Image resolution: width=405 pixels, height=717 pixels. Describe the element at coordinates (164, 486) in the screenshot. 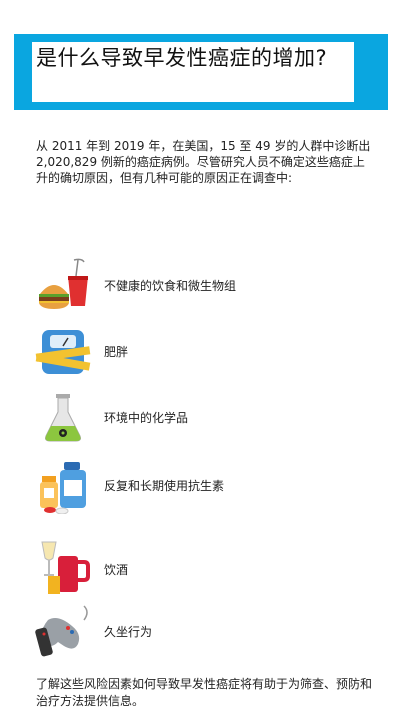

I see `factor-label: 反复和长期使用抗生素` at that location.